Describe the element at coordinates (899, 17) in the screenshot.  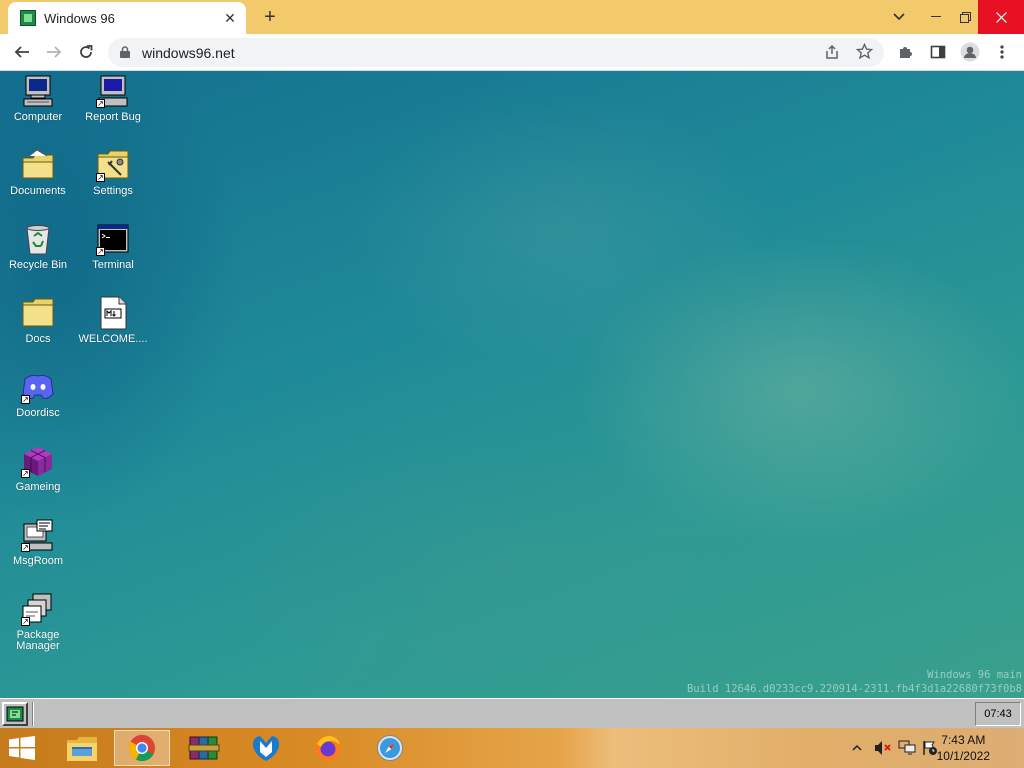
I see `tab-search-chevron-down-icon` at that location.